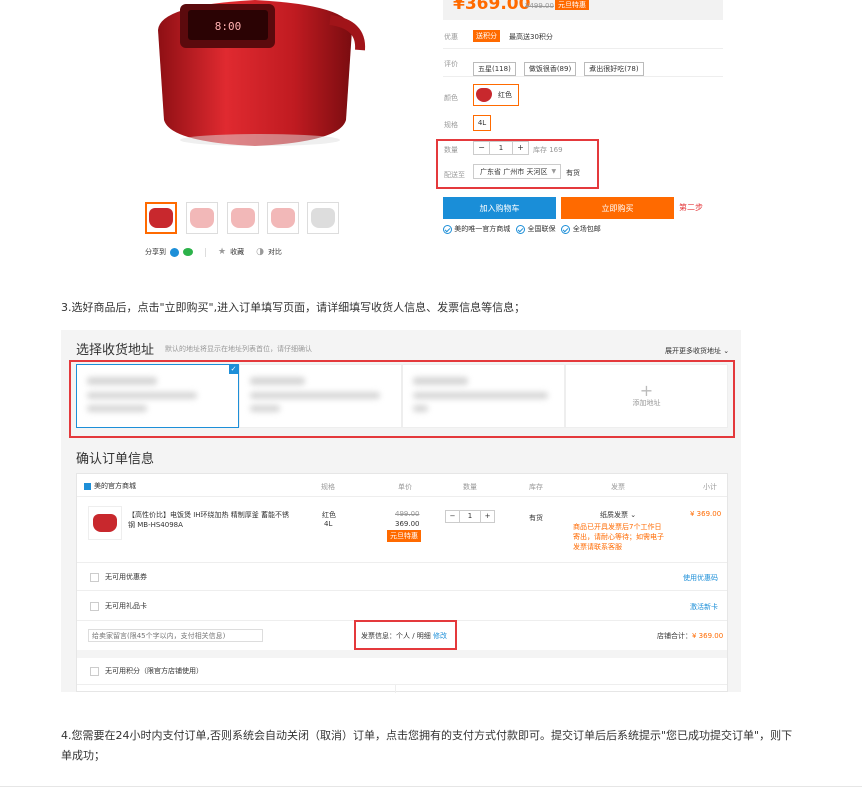  What do you see at coordinates (174, 252) in the screenshot?
I see `qq-icon` at bounding box center [174, 252].